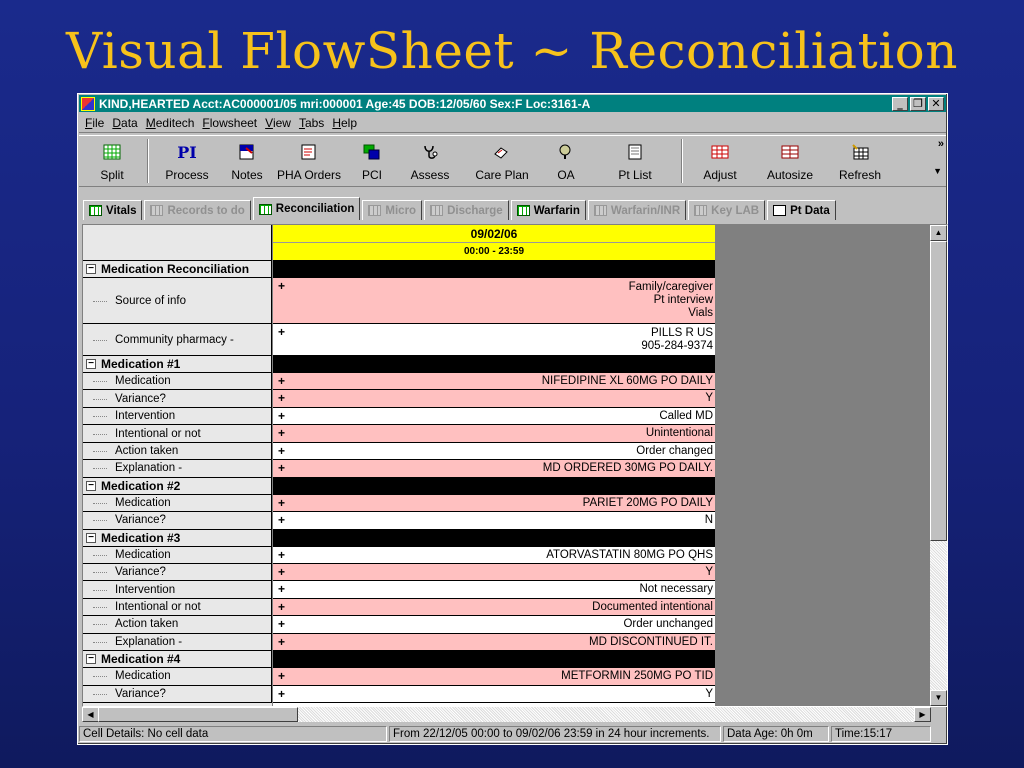  What do you see at coordinates (124, 123) in the screenshot?
I see `menu-data: Data` at bounding box center [124, 123].